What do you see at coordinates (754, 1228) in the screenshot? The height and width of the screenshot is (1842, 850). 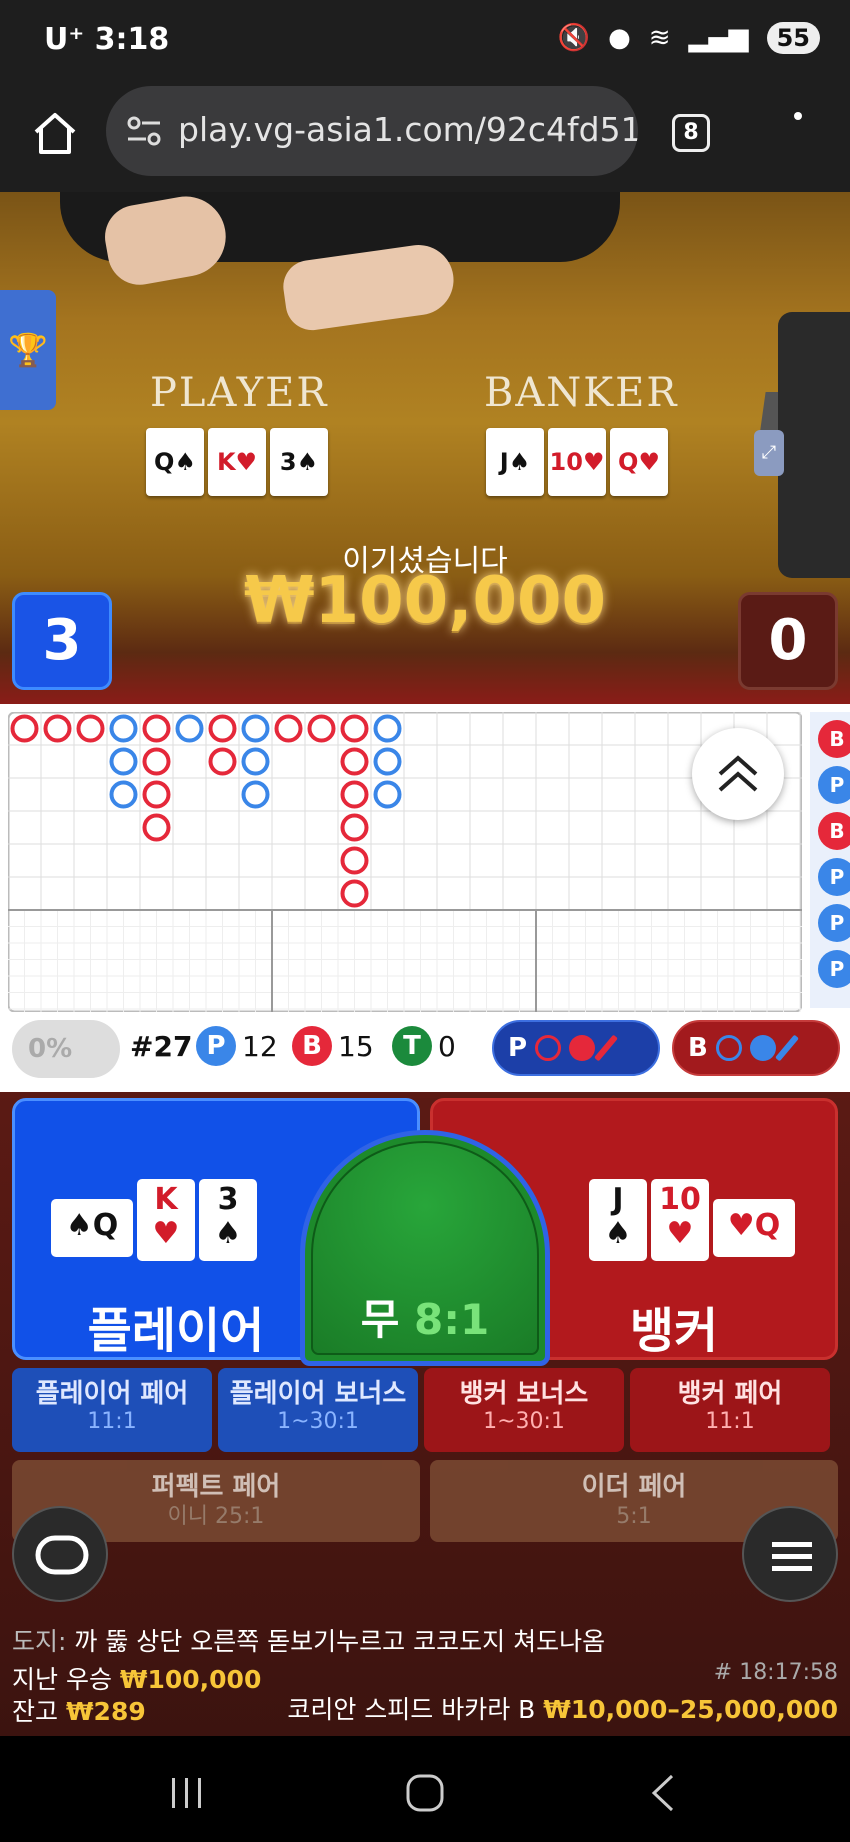 I see `card: ♥Q` at bounding box center [754, 1228].